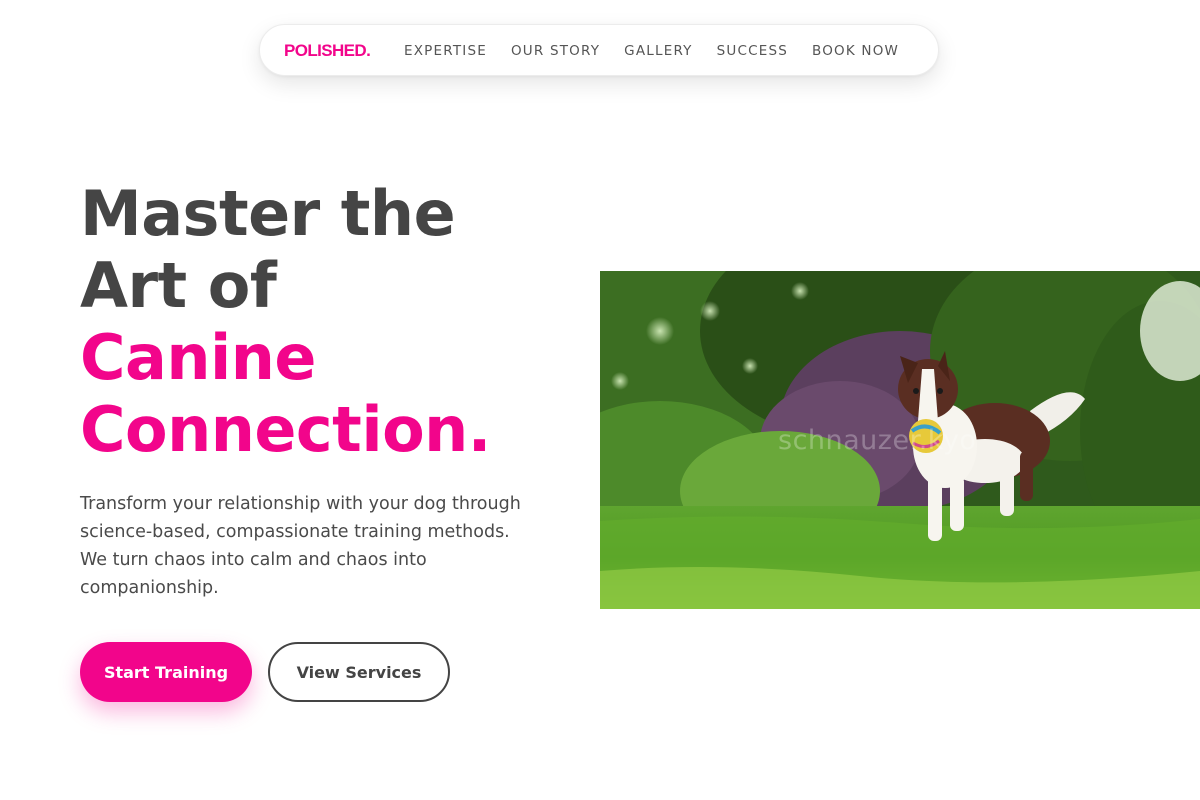 This screenshot has width=1200, height=800. Describe the element at coordinates (166, 672) in the screenshot. I see `start-training-button: Start Training` at that location.